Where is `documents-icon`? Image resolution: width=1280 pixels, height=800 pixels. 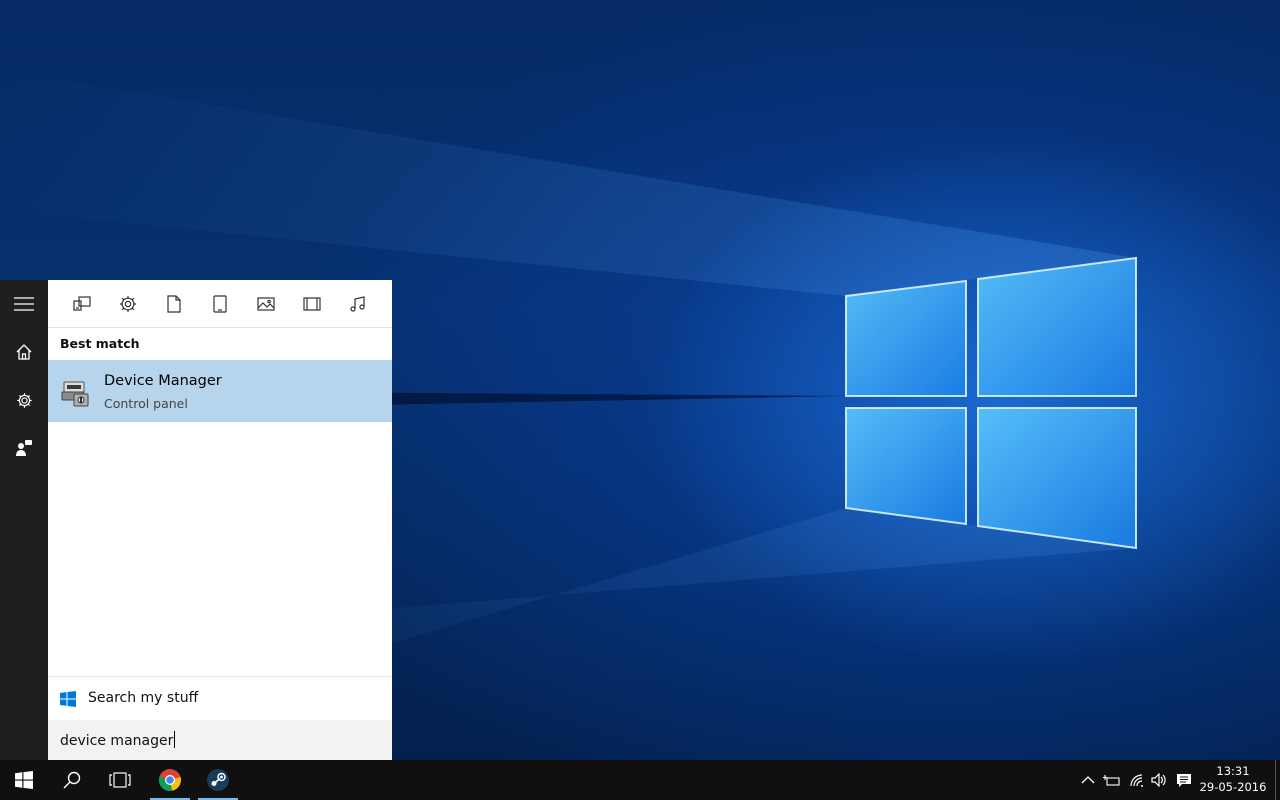
documents-icon is located at coordinates (174, 304).